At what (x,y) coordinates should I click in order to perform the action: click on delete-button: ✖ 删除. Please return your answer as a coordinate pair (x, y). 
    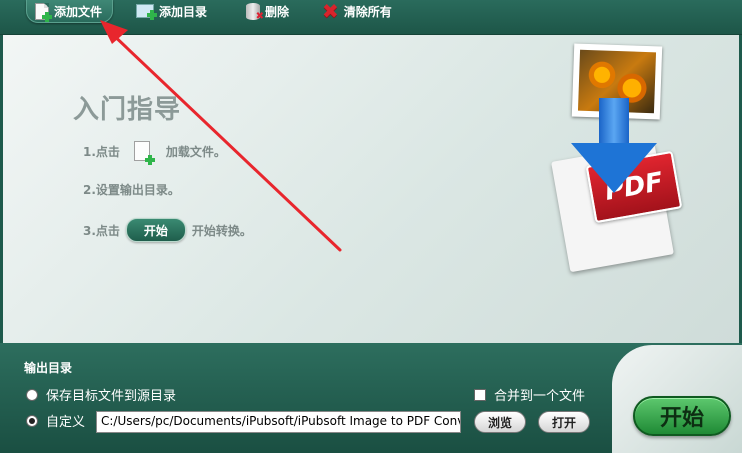
    Looking at the image, I should click on (267, 11).